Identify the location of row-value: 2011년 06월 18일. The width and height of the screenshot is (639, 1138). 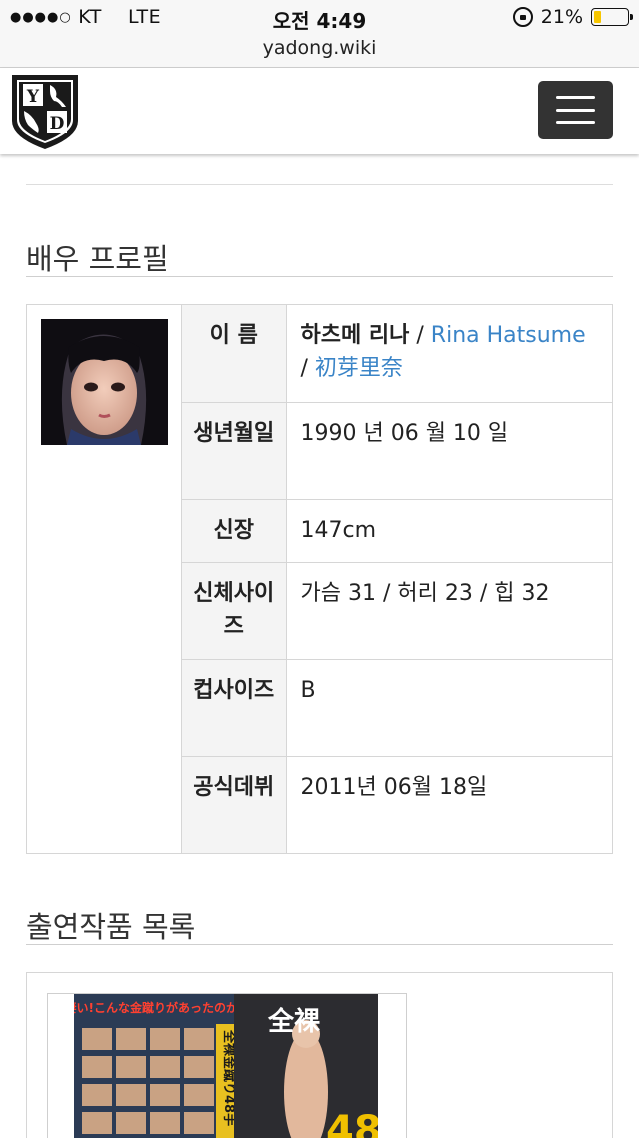
(394, 787).